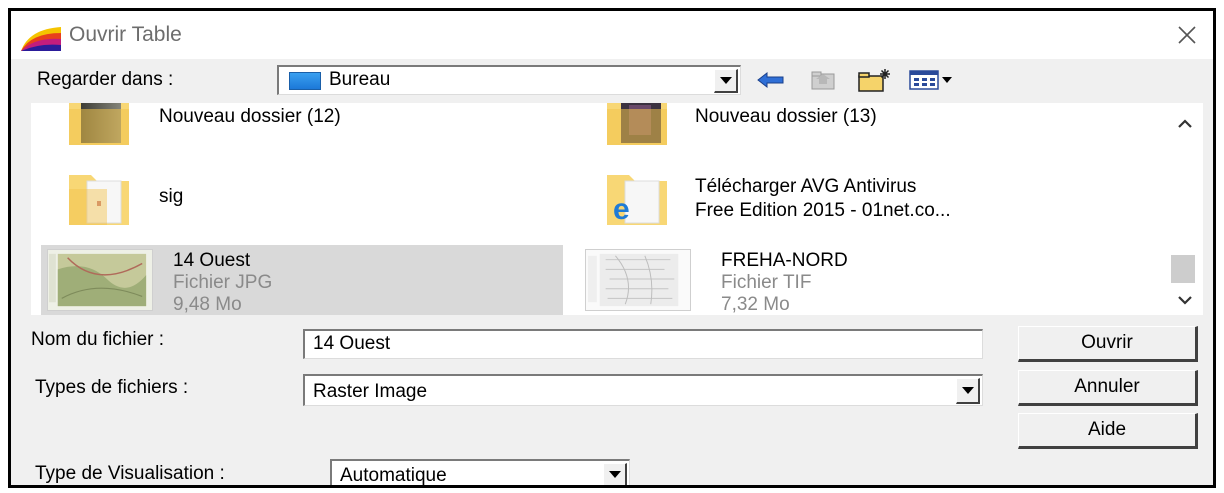  I want to click on window-title: Ouvrir Table, so click(125, 34).